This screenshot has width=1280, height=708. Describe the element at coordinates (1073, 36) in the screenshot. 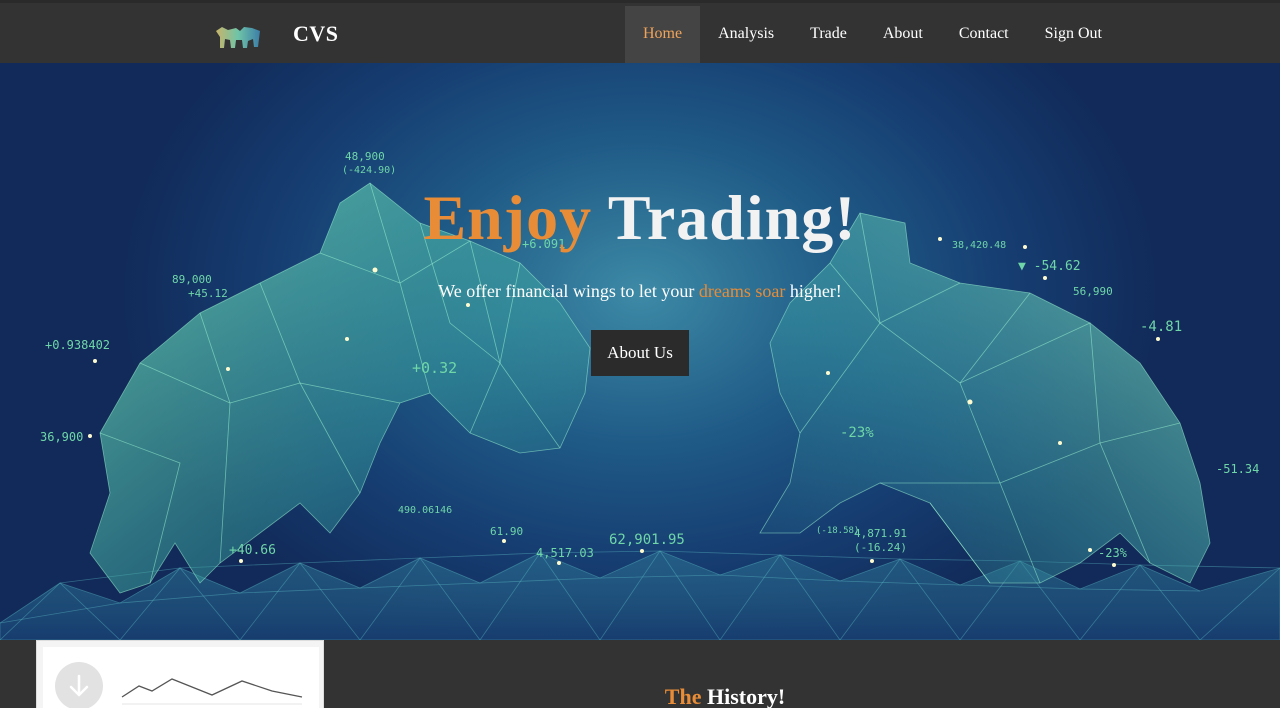

I see `nav-item-sign-out: Sign Out` at that location.